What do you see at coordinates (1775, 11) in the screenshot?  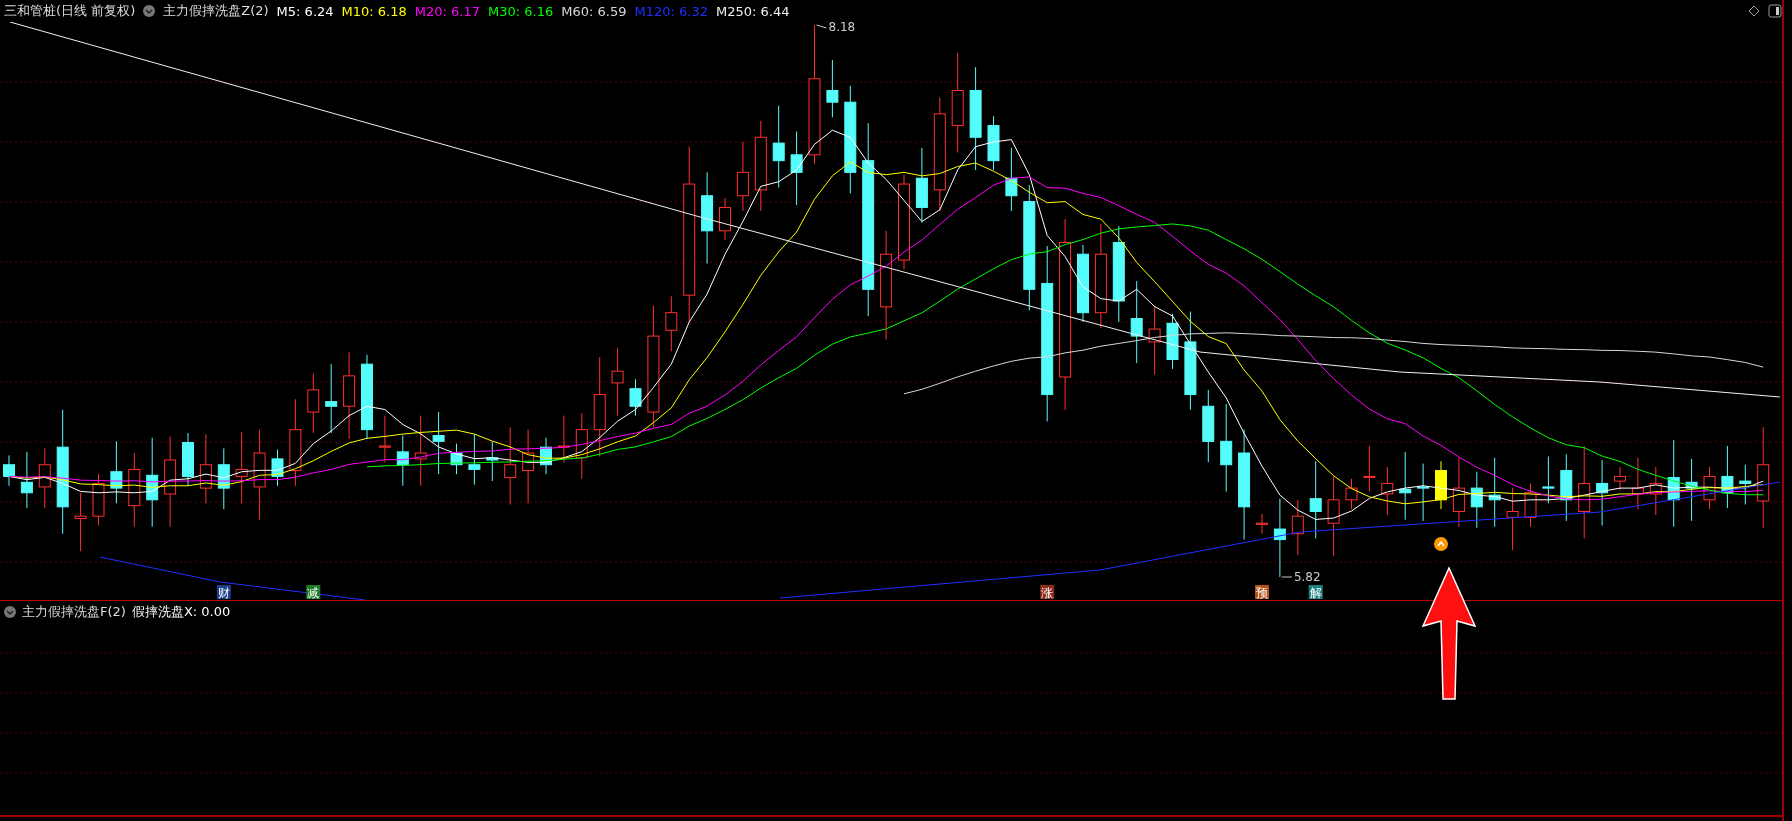 I see `panel-toggle-icon` at bounding box center [1775, 11].